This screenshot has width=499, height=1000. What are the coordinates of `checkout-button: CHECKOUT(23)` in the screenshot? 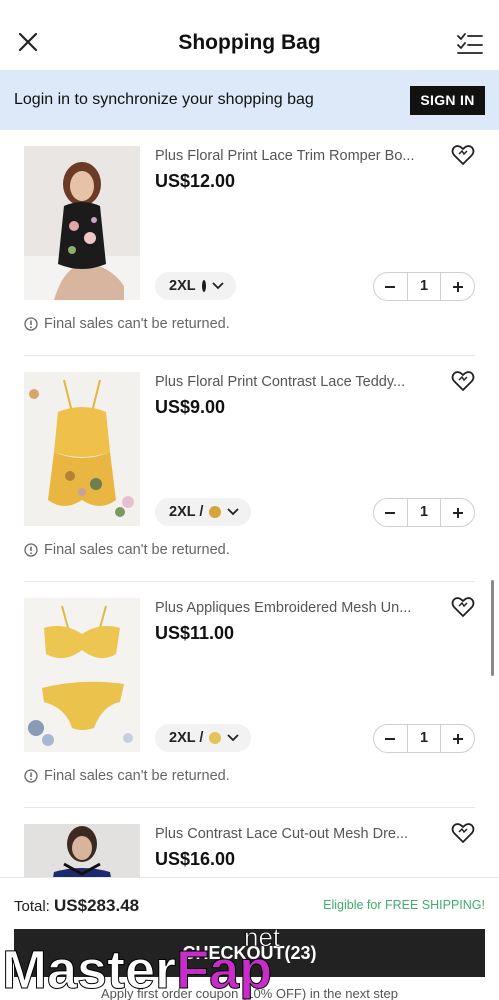 It's located at (249, 953).